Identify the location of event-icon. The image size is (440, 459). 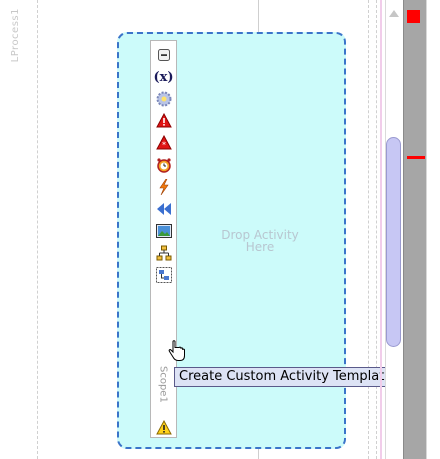
(163, 187).